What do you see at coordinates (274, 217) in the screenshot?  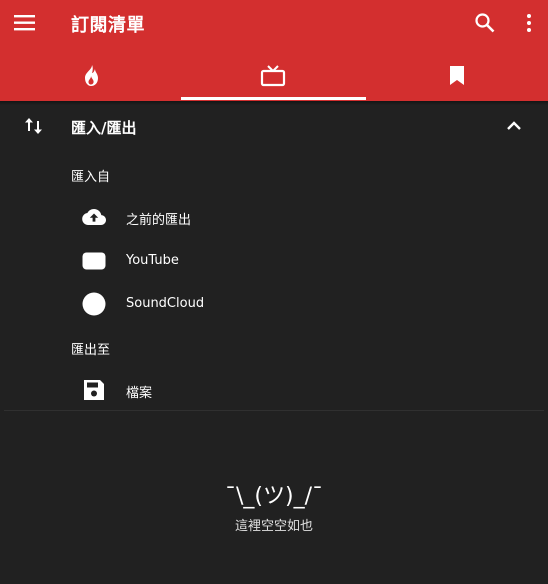 I see `import-previous-export: 之前的匯出` at bounding box center [274, 217].